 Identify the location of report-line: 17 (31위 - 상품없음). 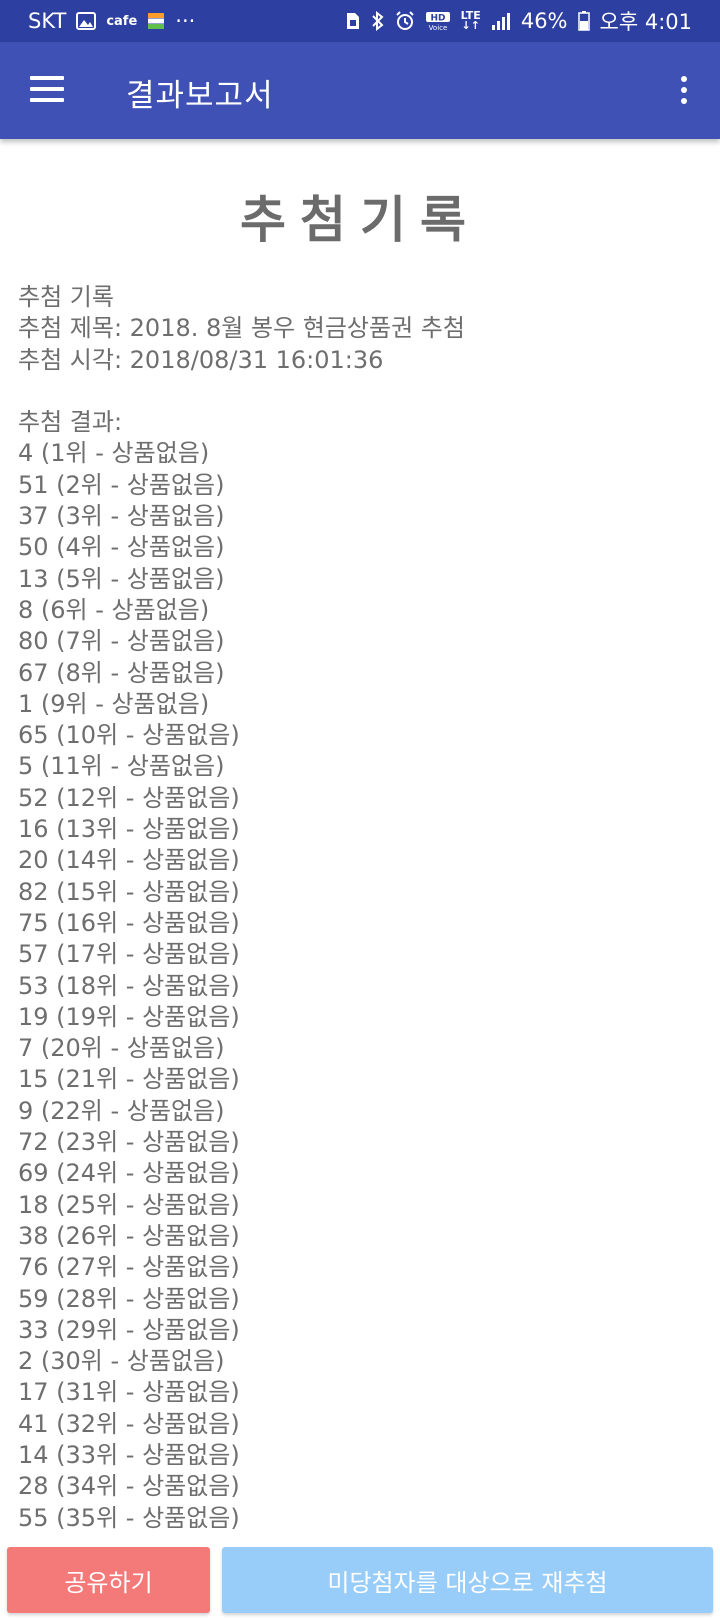
(129, 1392).